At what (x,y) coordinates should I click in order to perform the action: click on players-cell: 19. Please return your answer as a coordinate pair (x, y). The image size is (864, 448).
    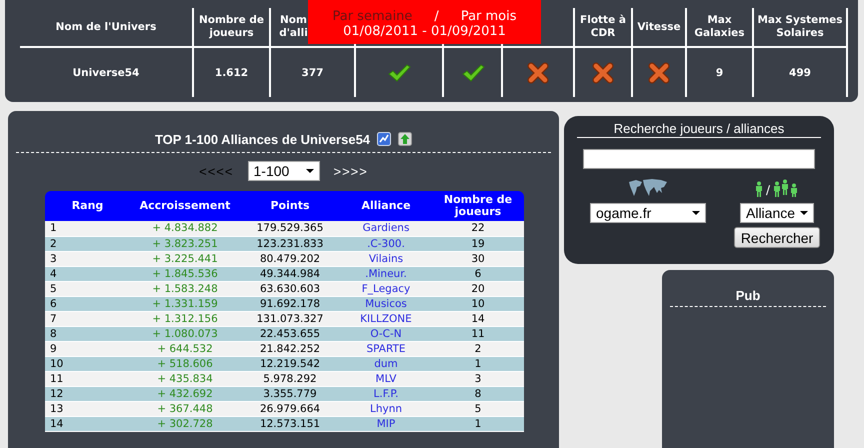
    Looking at the image, I should click on (478, 244).